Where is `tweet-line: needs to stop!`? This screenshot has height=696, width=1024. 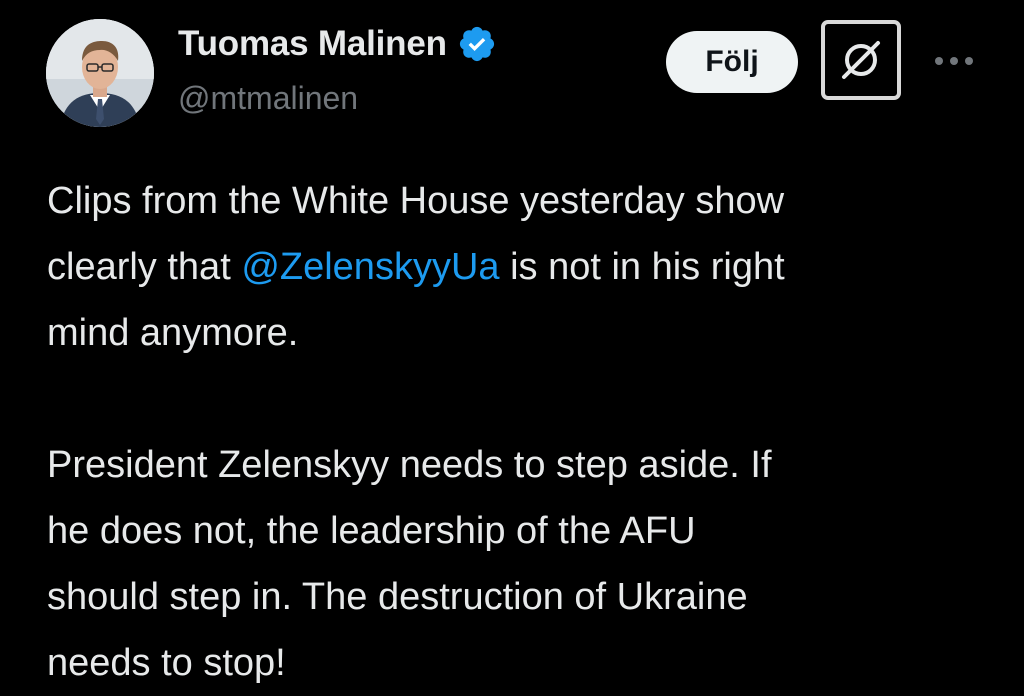
tweet-line: needs to stop! is located at coordinates (166, 663).